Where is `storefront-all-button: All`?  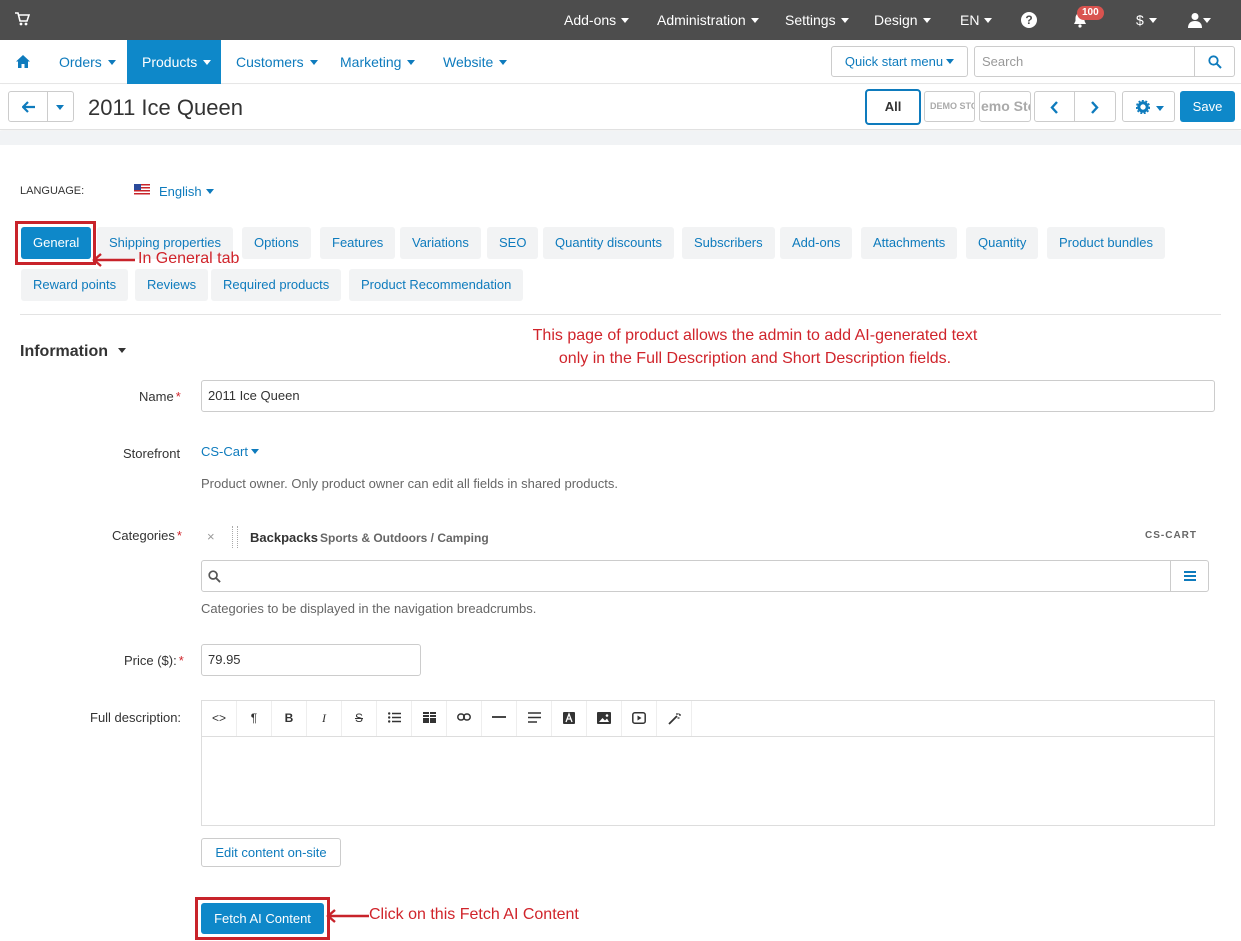 storefront-all-button: All is located at coordinates (893, 107).